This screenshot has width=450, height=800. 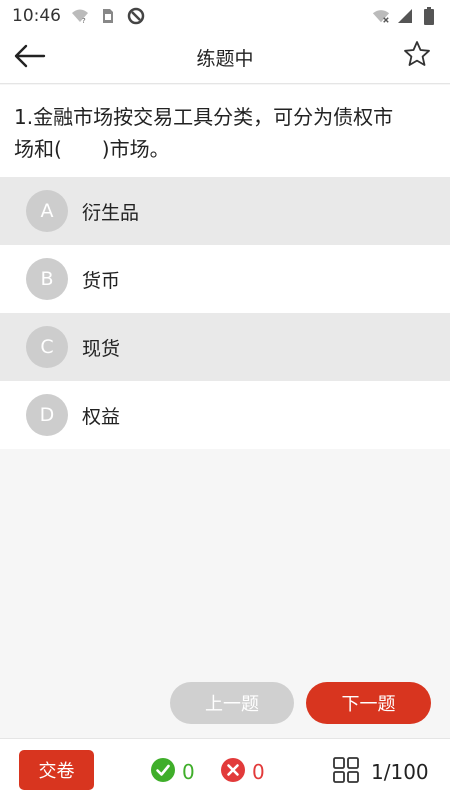 What do you see at coordinates (188, 772) in the screenshot?
I see `correct-count: 0` at bounding box center [188, 772].